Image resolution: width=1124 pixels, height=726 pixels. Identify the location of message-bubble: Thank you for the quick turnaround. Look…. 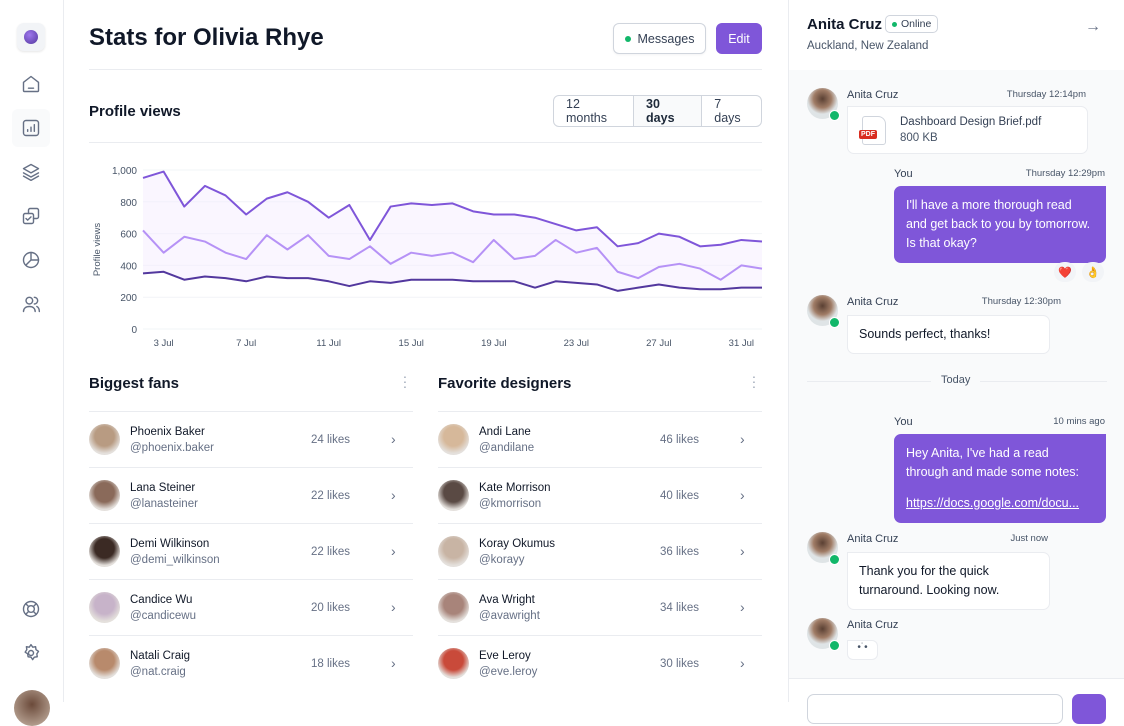
(948, 581).